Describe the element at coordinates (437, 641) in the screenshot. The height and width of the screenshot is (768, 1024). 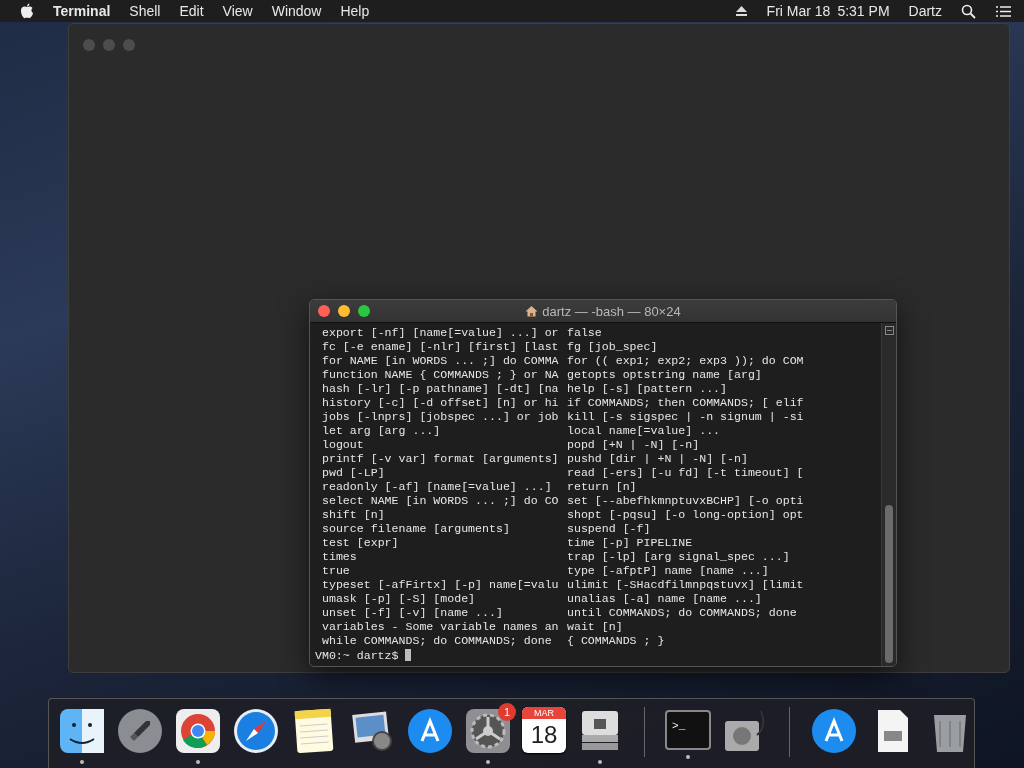
I see `terminal-text: while COMMANDS; do COMMANDS; done` at that location.